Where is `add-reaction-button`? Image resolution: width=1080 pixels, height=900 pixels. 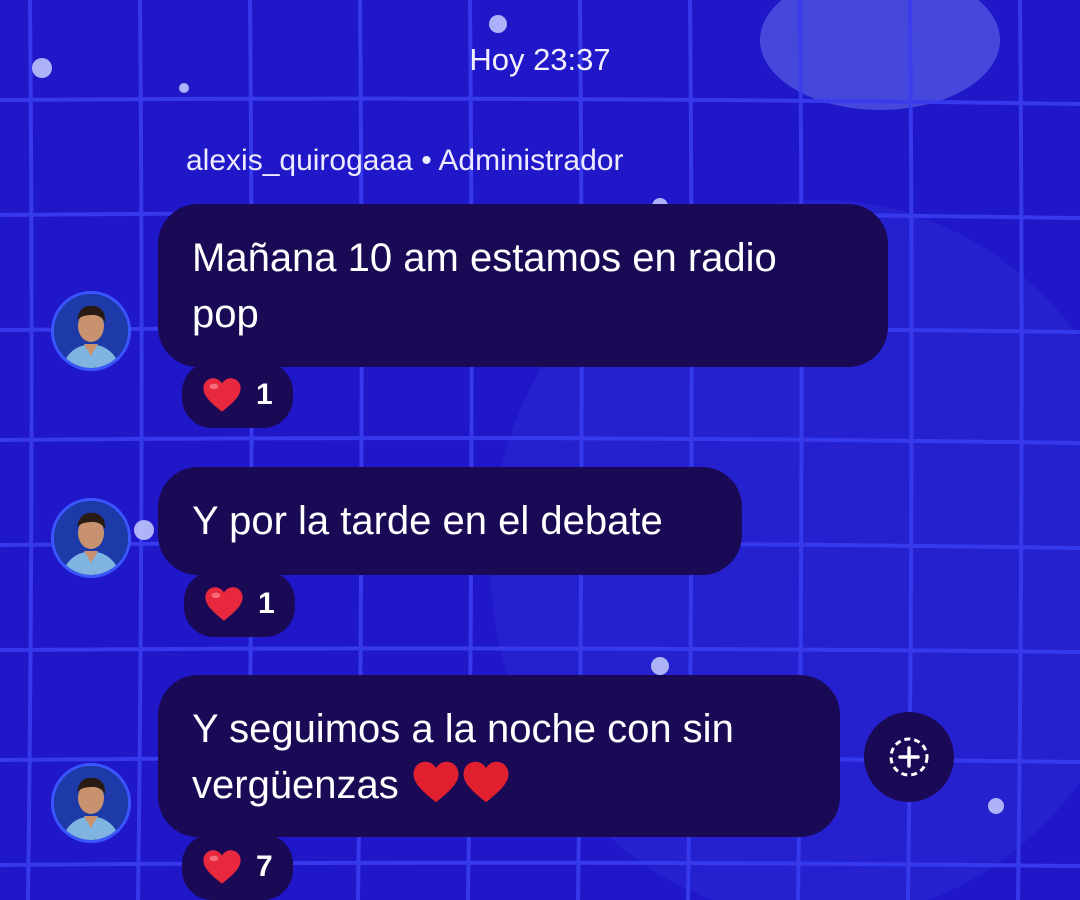
add-reaction-button is located at coordinates (909, 757).